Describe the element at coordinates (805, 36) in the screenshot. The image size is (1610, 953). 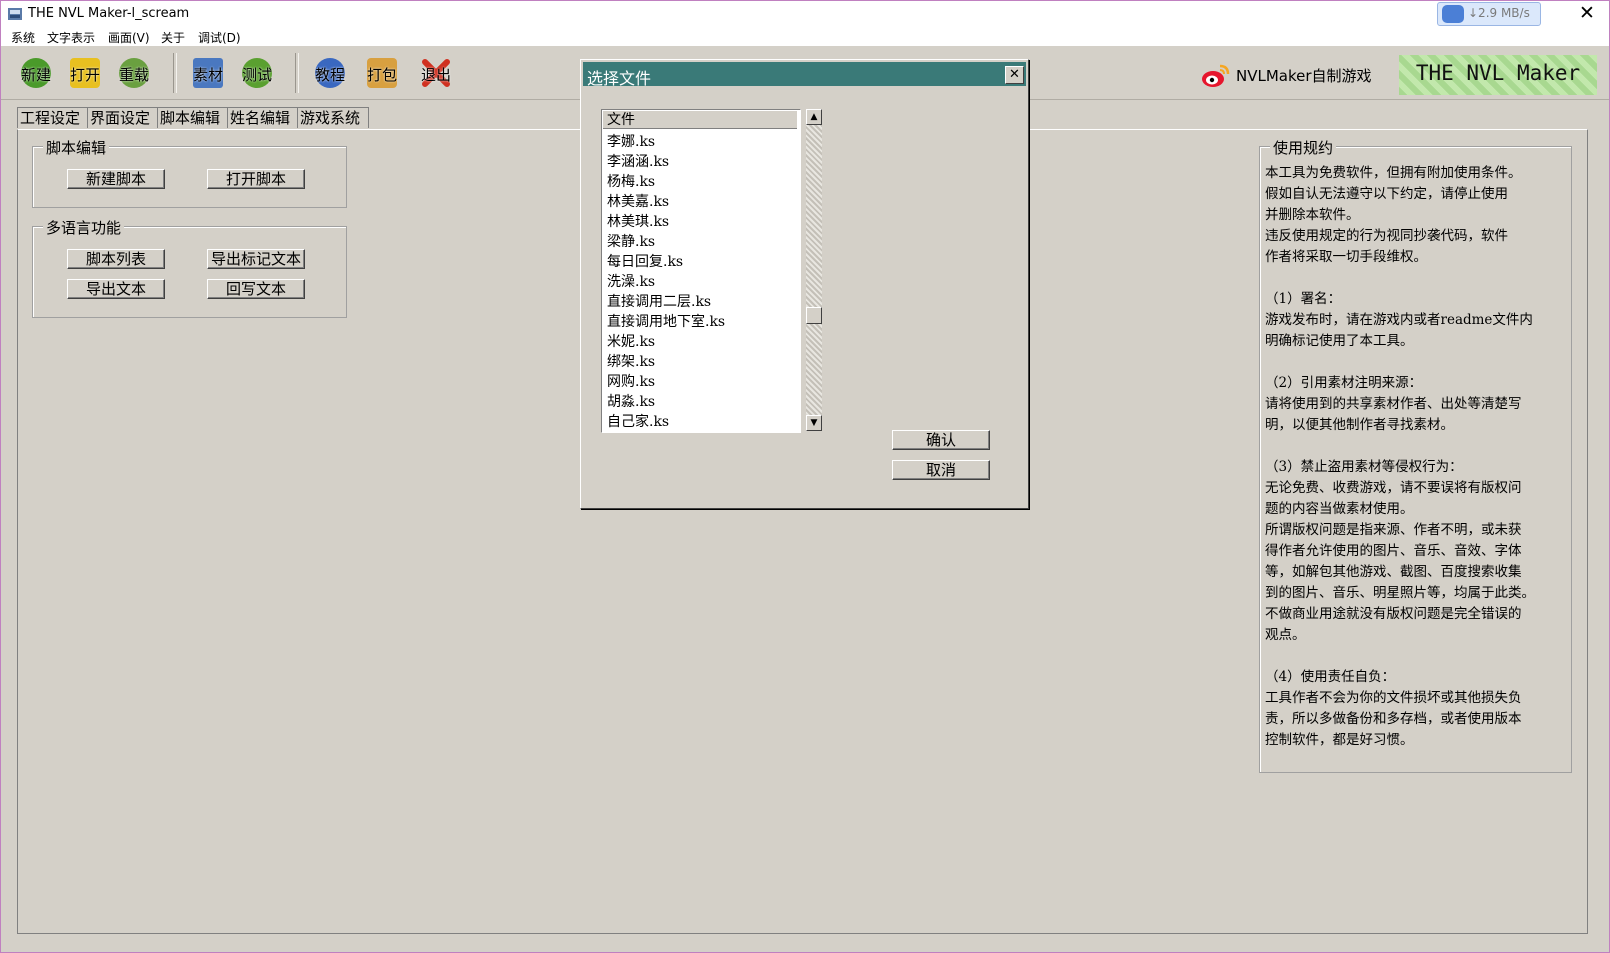
I see `menu-bar: 系统 文字表示 画面(V) 关于 调试(D)` at that location.